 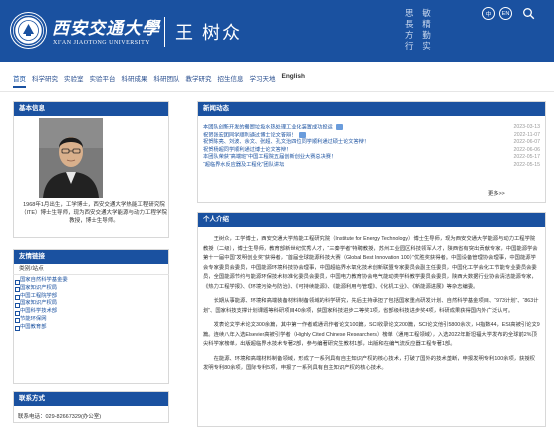 I want to click on motto-line: 方 勤, so click(x=419, y=36).